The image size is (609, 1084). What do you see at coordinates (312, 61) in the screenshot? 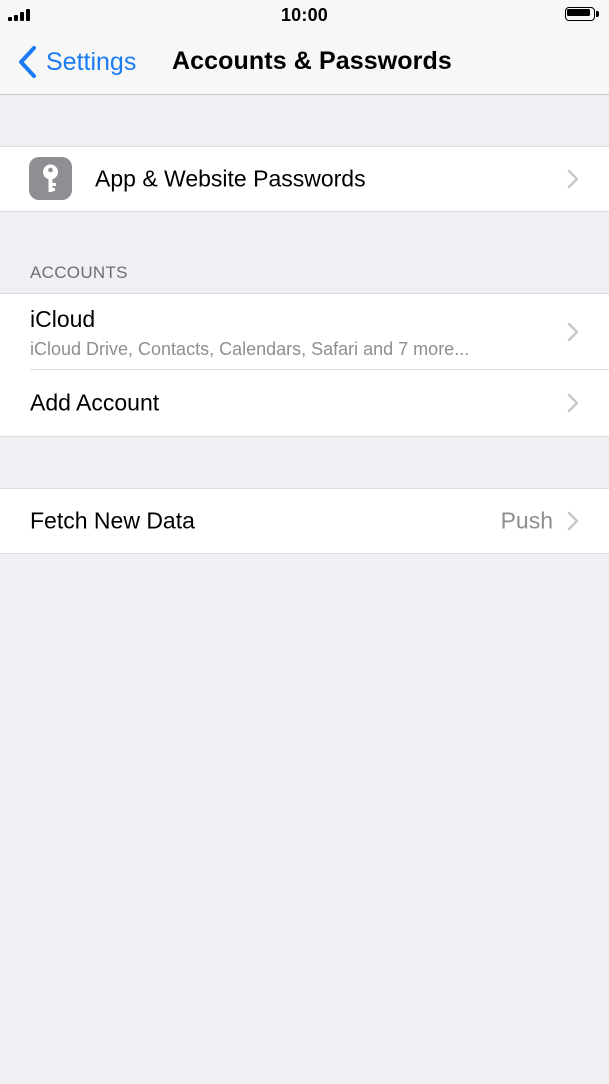
I see `page-title: Accounts & Passwords` at bounding box center [312, 61].